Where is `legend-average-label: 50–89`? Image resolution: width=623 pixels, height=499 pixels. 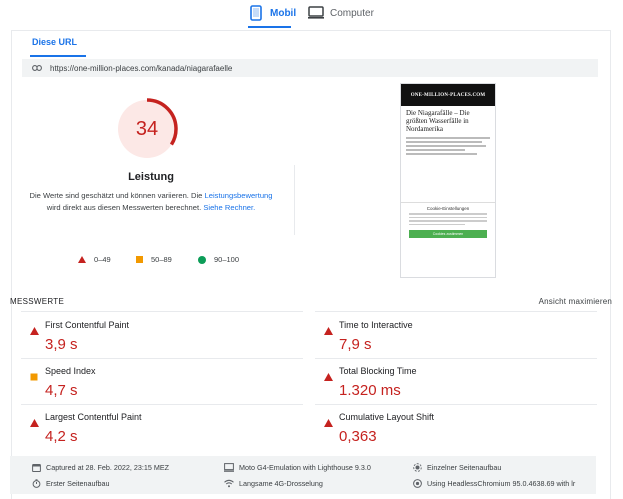 legend-average-label: 50–89 is located at coordinates (161, 259).